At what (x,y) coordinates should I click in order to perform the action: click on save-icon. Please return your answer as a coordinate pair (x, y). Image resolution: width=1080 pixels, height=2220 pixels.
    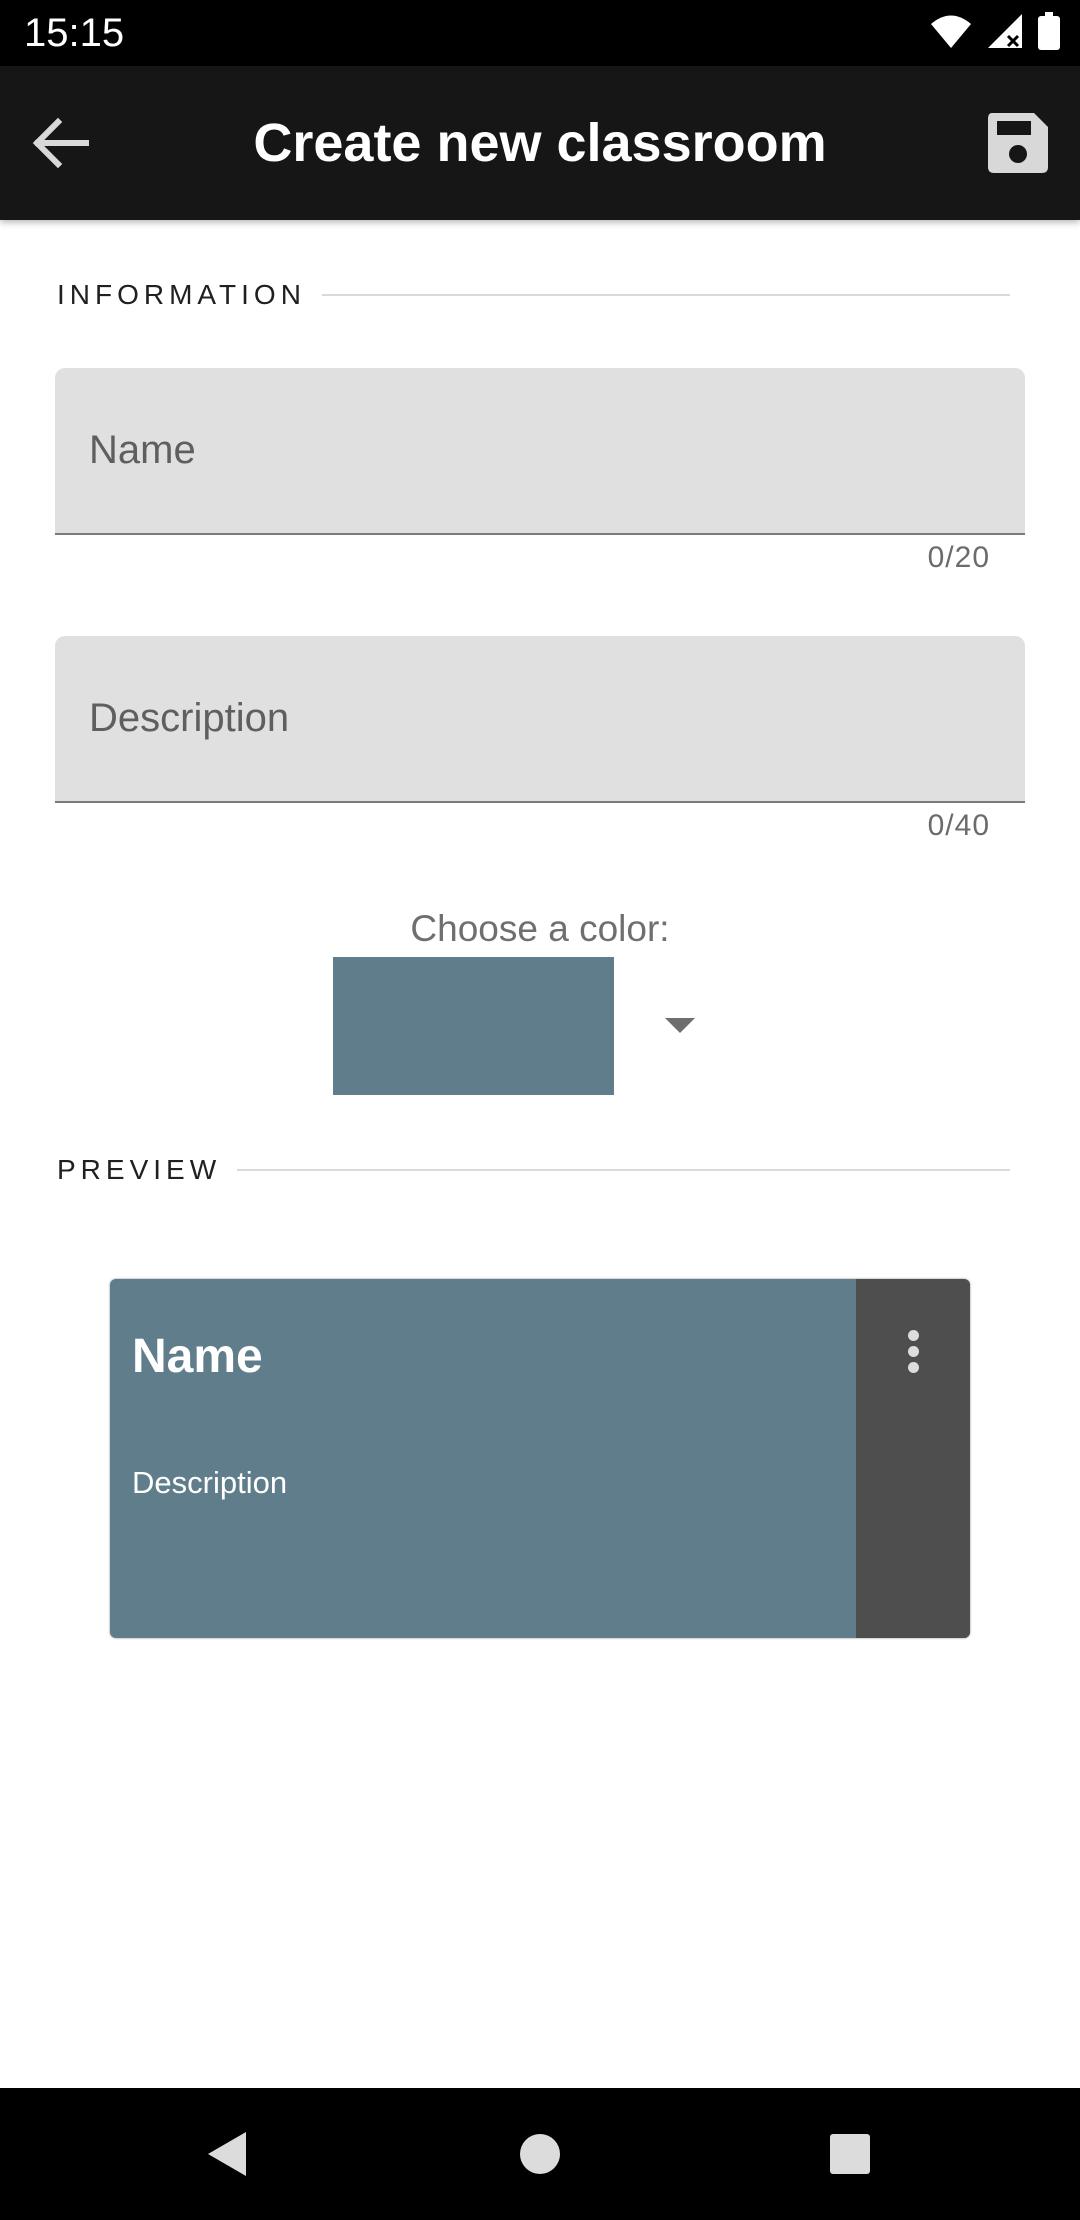
    Looking at the image, I should click on (1018, 143).